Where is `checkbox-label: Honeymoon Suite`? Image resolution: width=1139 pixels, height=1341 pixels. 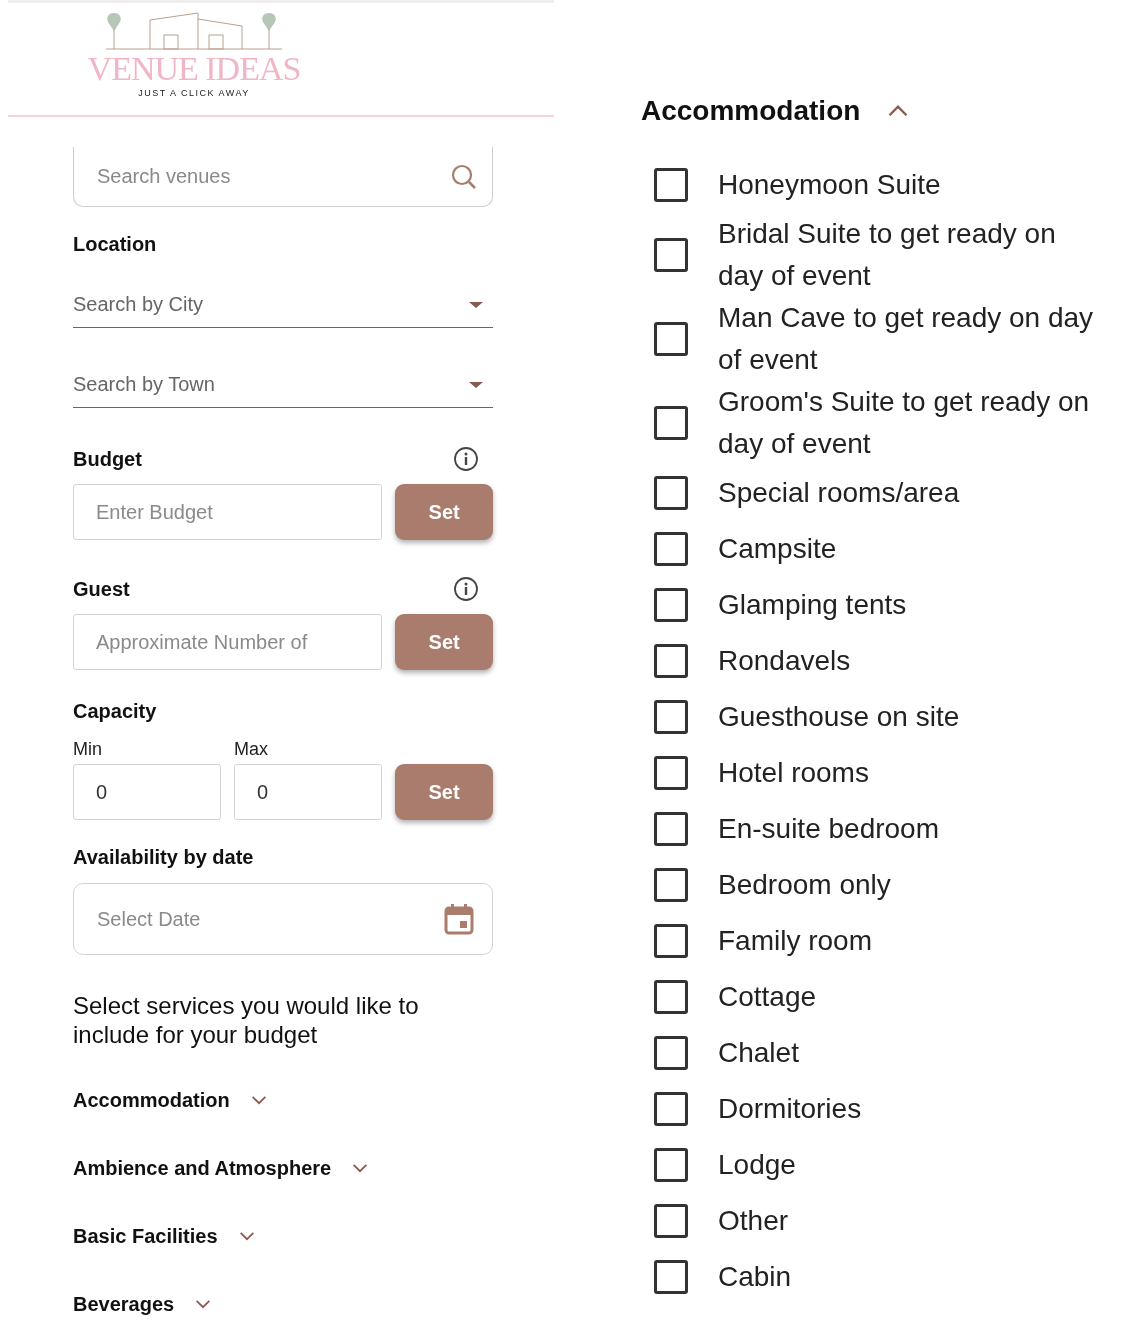
checkbox-label: Honeymoon Suite is located at coordinates (830, 185).